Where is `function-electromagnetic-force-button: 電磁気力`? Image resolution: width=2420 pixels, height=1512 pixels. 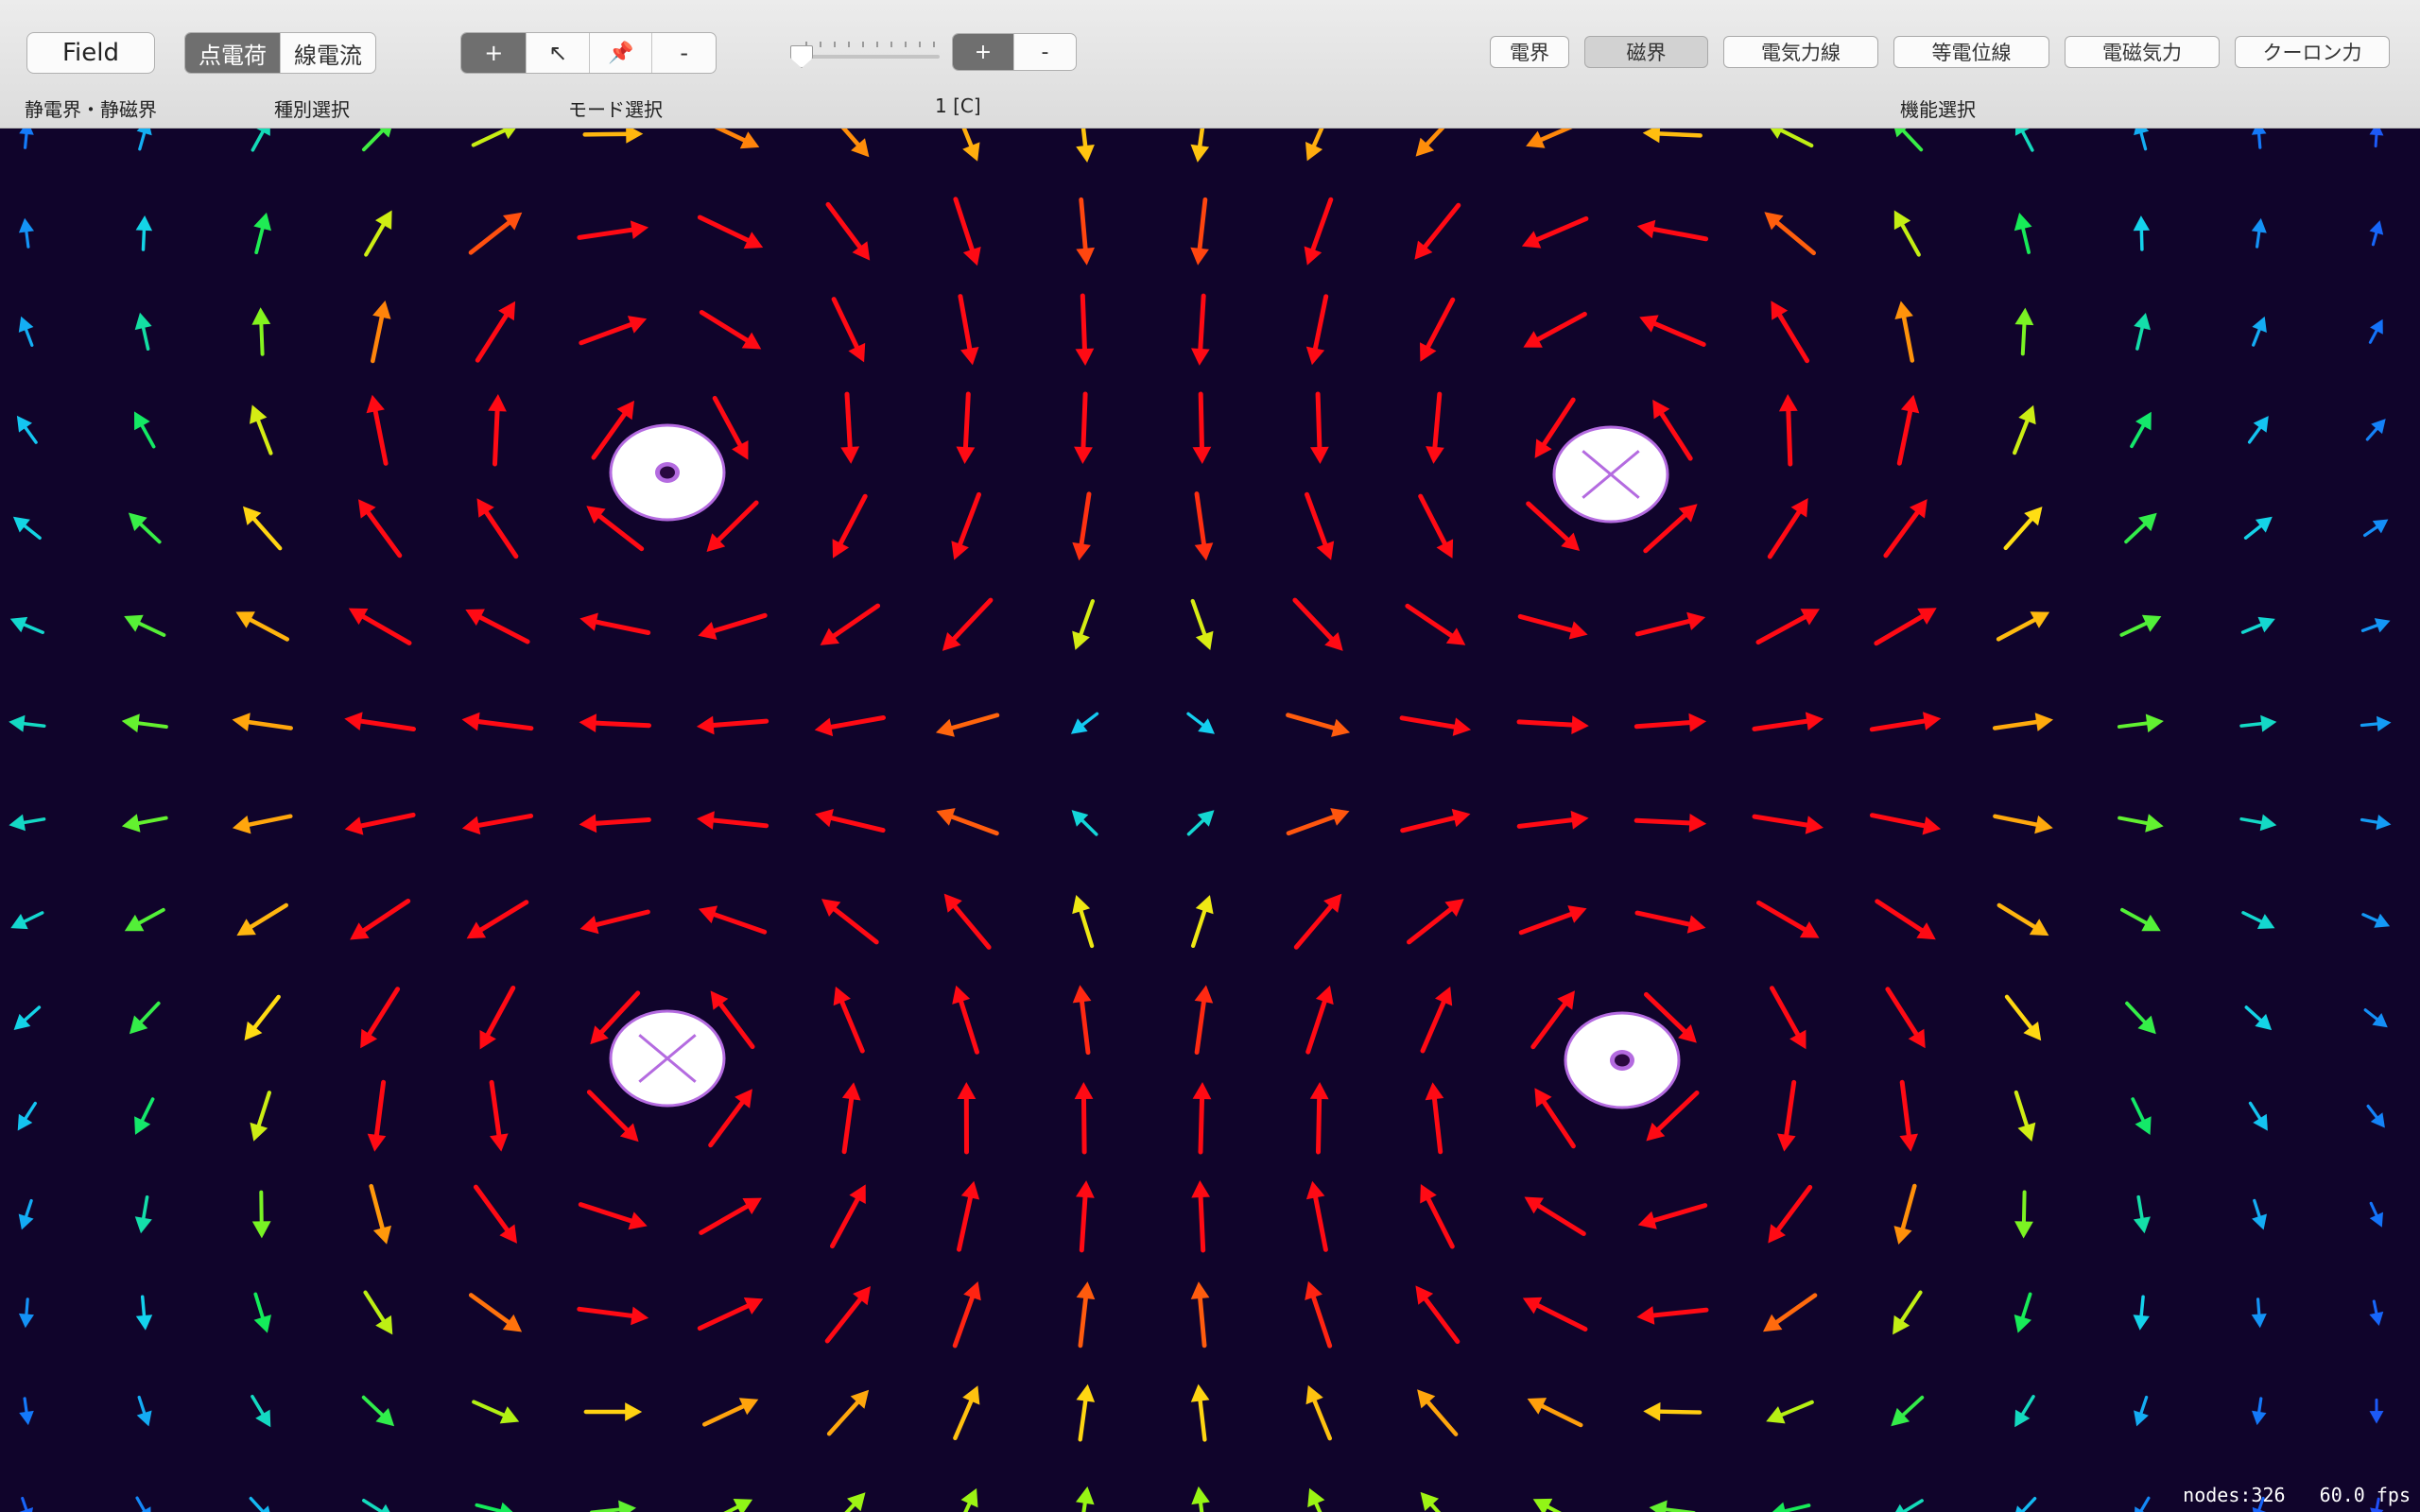
function-electromagnetic-force-button: 電磁気力 is located at coordinates (2142, 52).